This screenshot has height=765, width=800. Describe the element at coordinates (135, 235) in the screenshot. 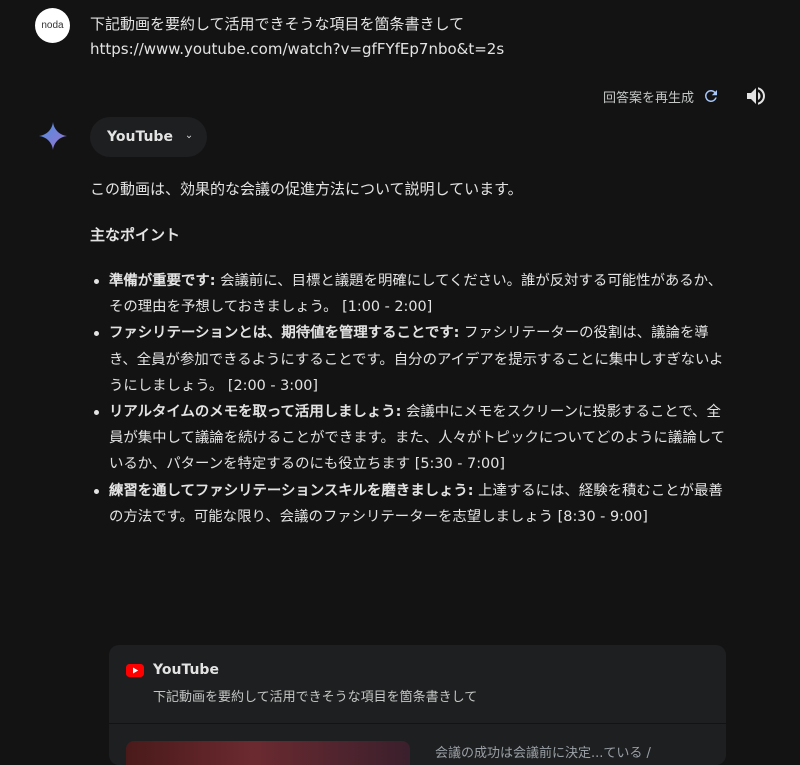

I see `response-heading: 主なポイント` at that location.